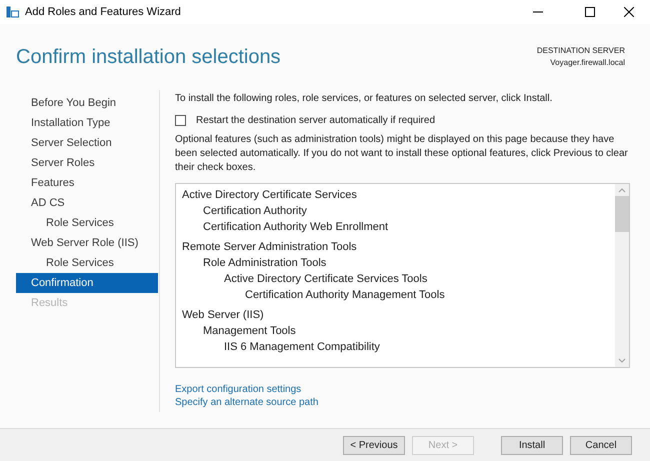 The width and height of the screenshot is (650, 461). Describe the element at coordinates (87, 183) in the screenshot. I see `nav-item: Features` at that location.